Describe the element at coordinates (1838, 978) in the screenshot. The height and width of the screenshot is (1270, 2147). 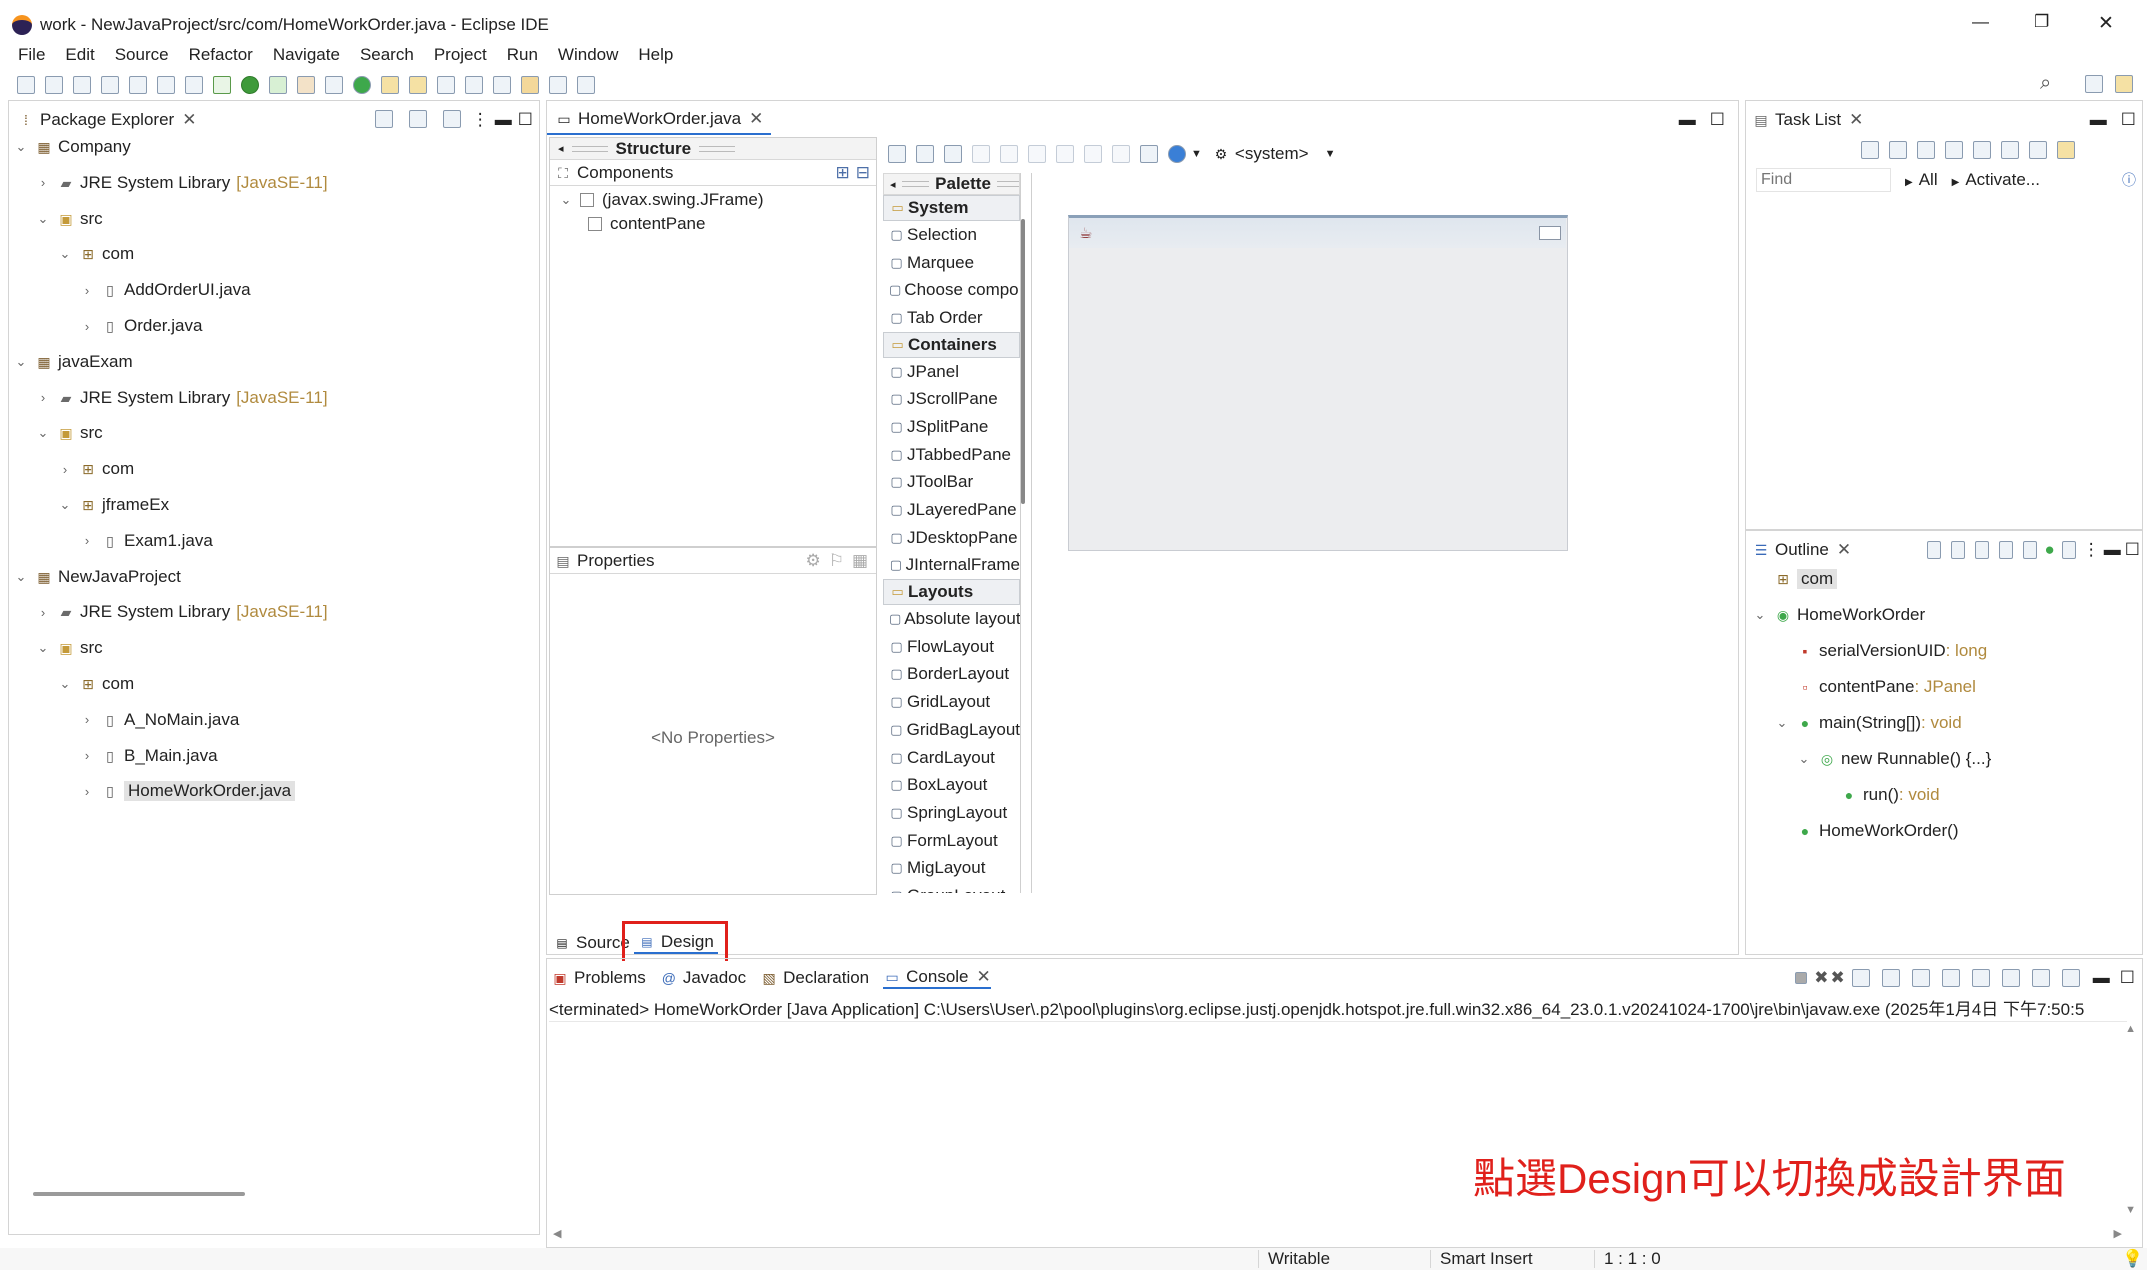
I see `remove-all-icon: ✖` at that location.